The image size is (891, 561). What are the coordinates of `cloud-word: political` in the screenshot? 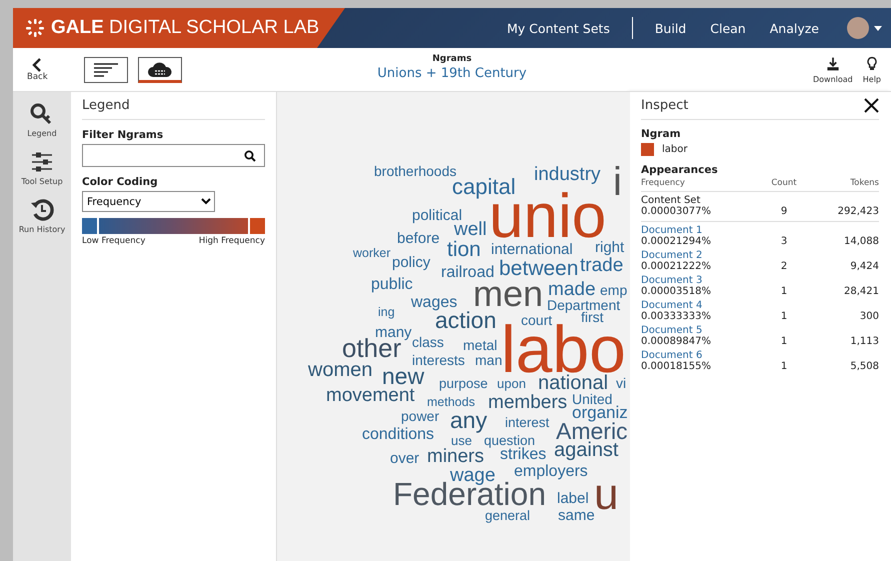 It's located at (437, 215).